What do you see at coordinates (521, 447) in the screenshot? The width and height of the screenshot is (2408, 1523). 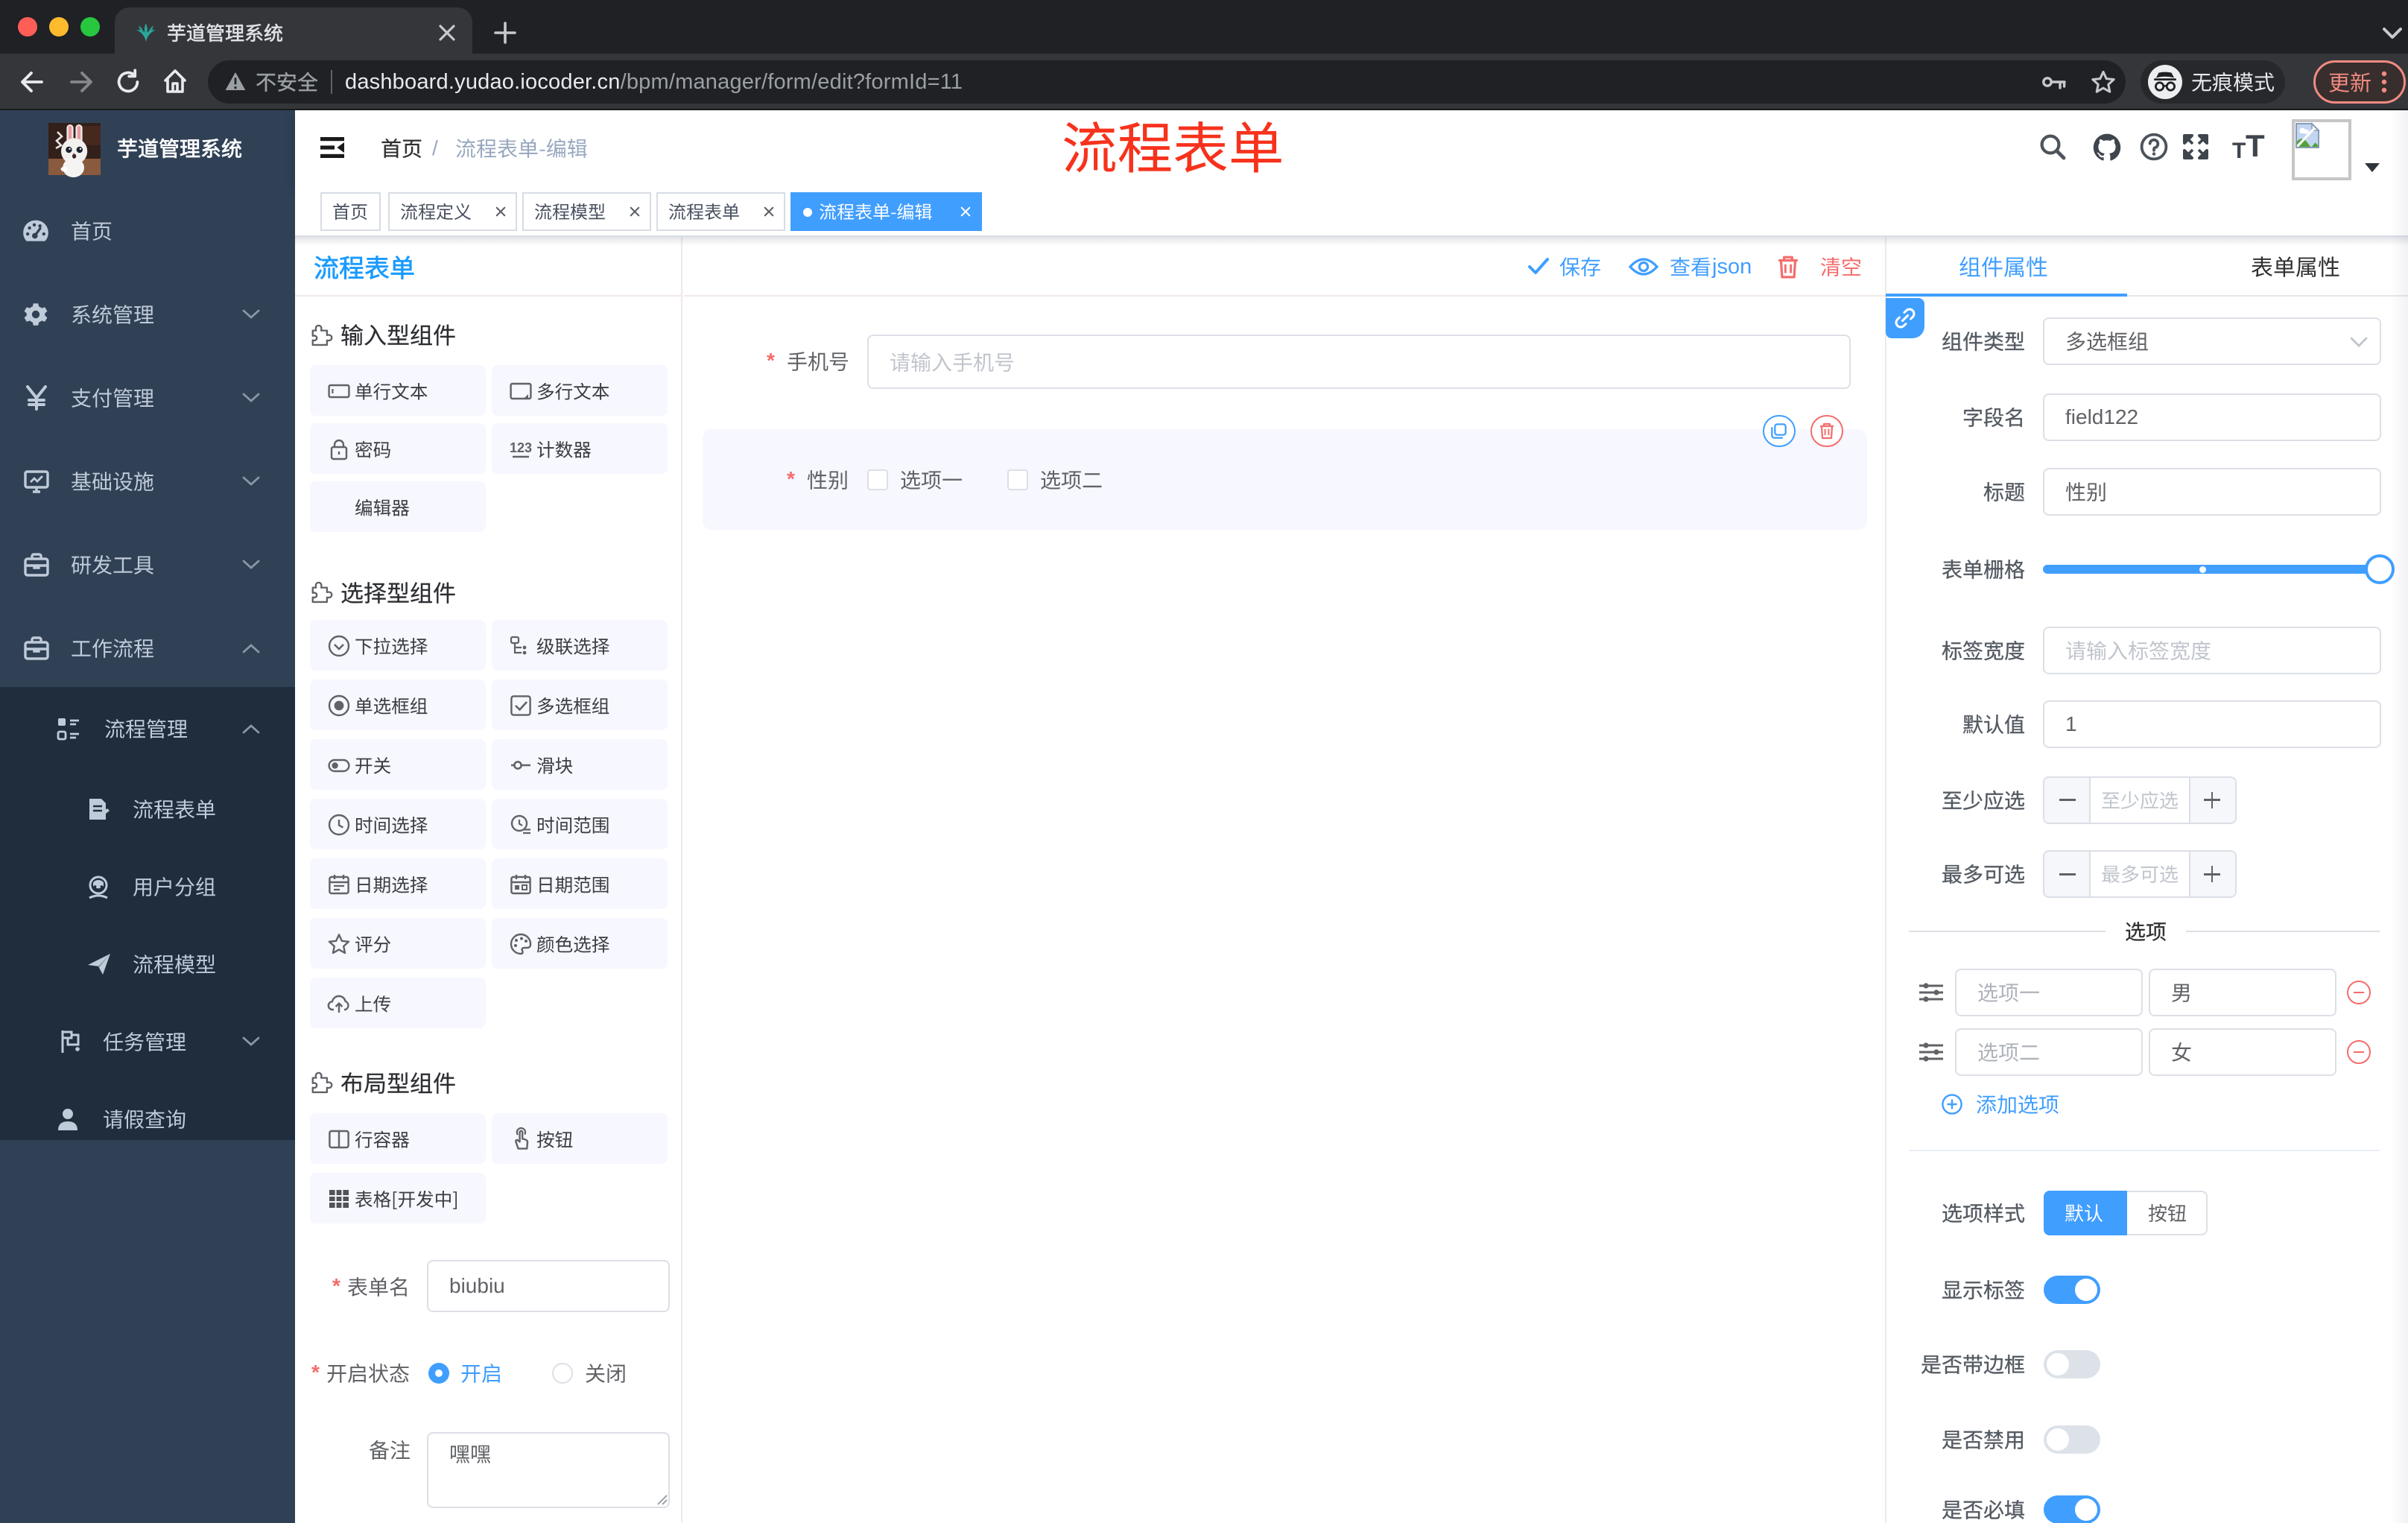 I see `svg-text: 123` at bounding box center [521, 447].